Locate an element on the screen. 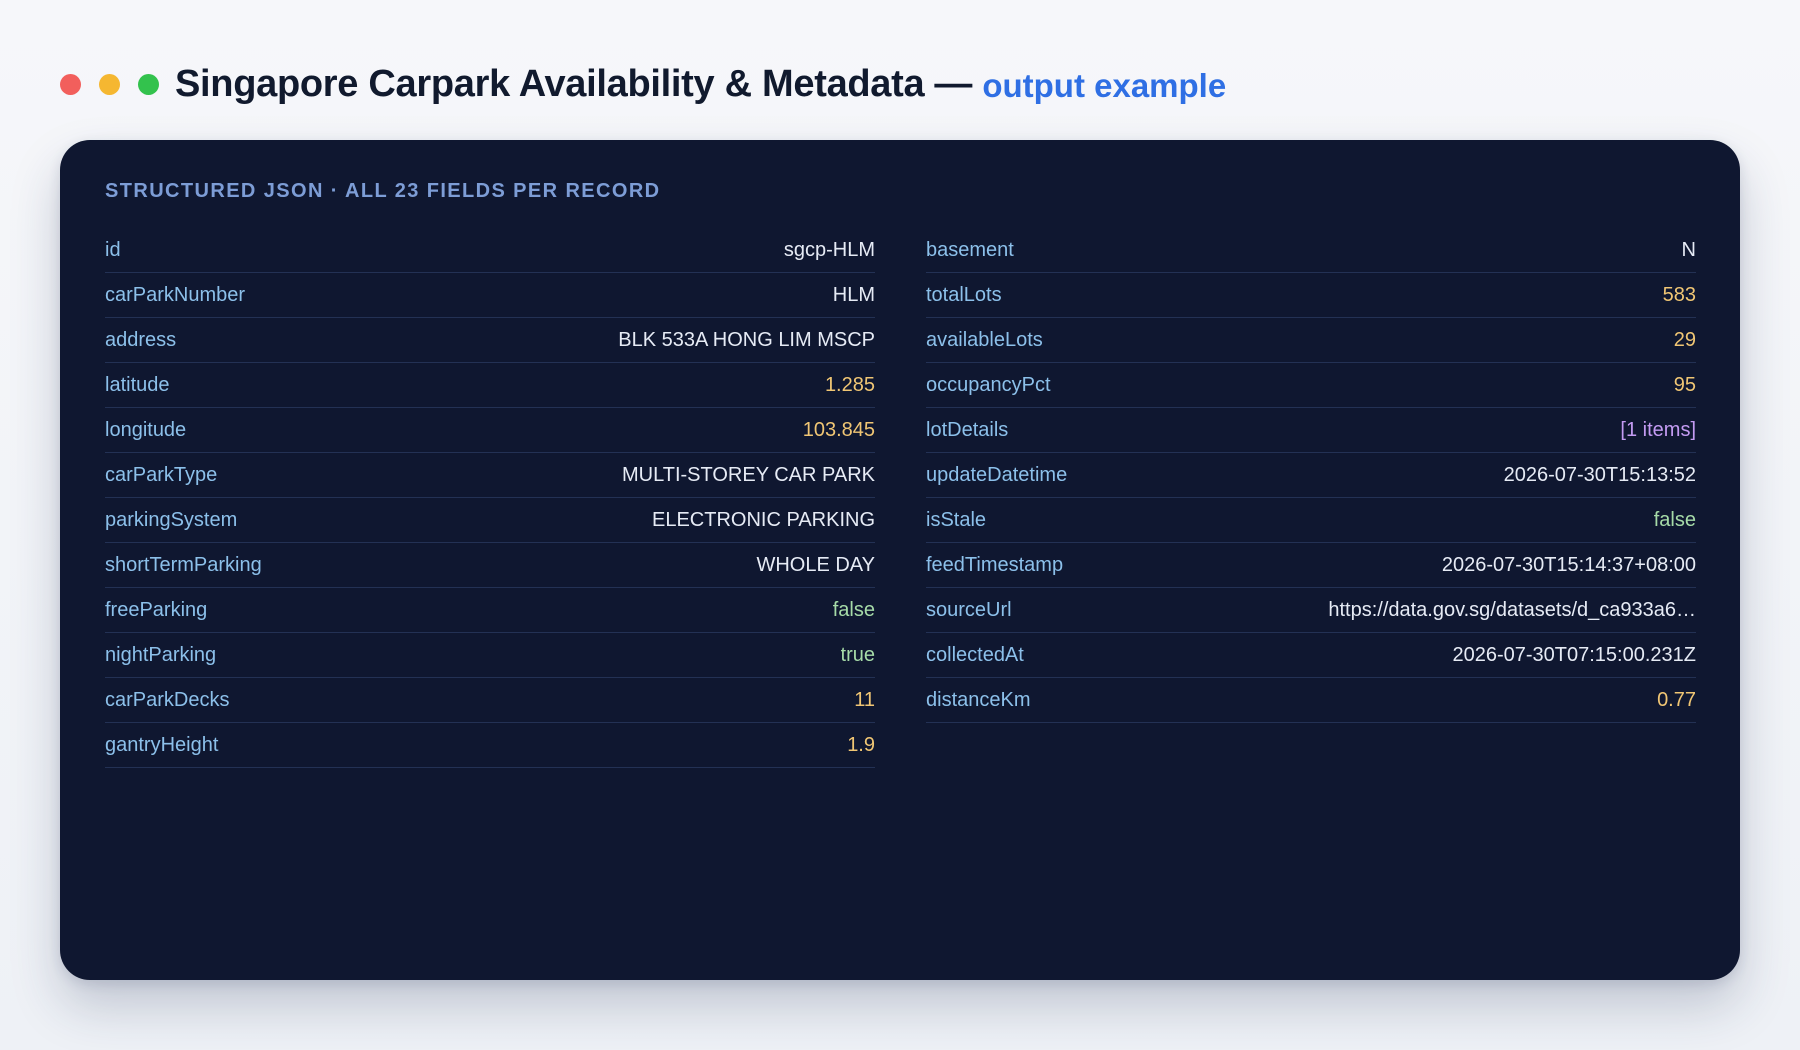 The image size is (1800, 1050). field-row-updateDatetime: updateDatetime 2026-07-30T15:13:52 is located at coordinates (1311, 475).